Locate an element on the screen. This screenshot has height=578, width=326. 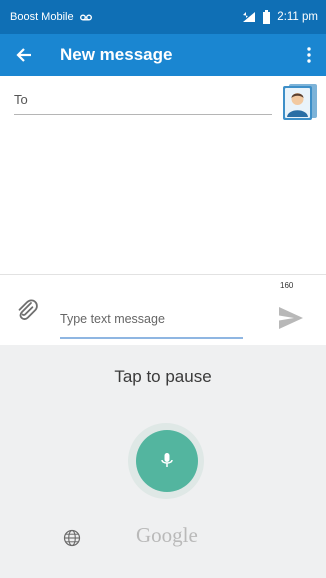
message-input-wrapper is located at coordinates (151, 322).